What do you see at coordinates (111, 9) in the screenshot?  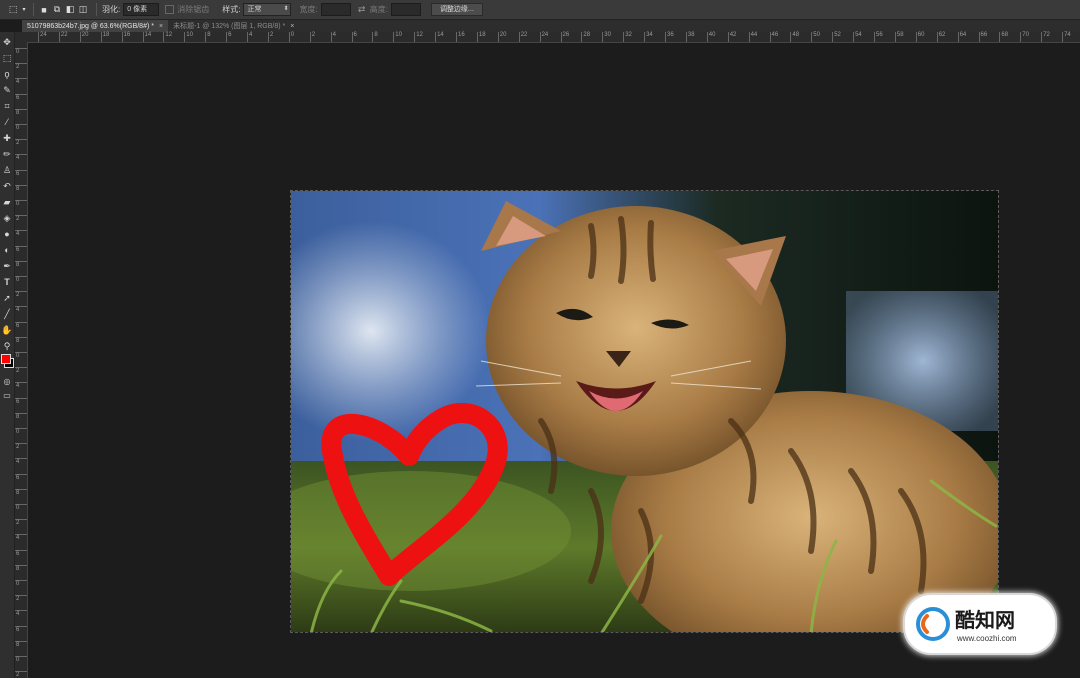 I see `feather-label: 羽化:` at bounding box center [111, 9].